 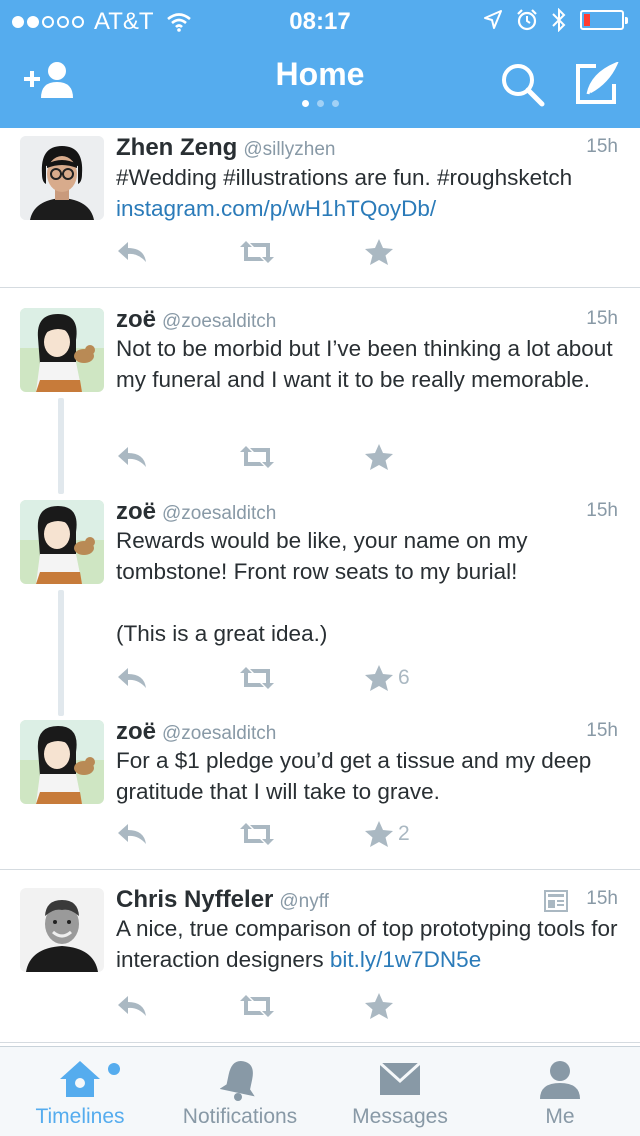 I want to click on tab-label: Notifications, so click(x=240, y=1116).